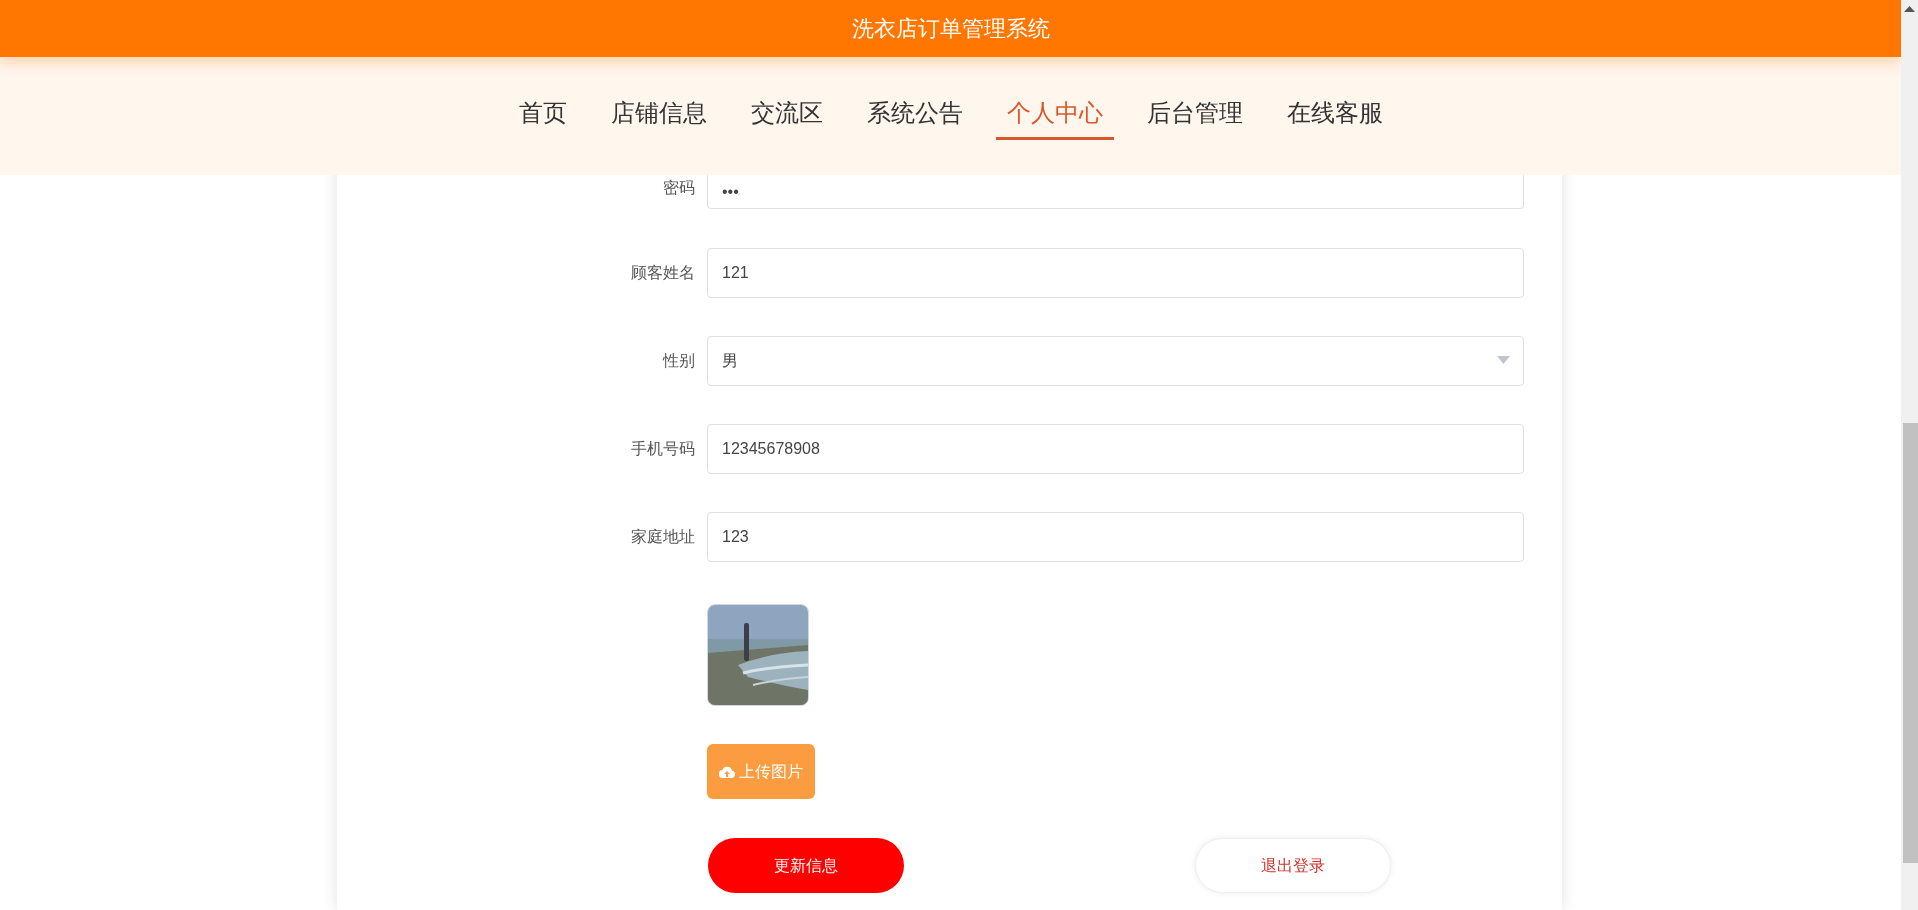  I want to click on nav-tab: 个人中心, so click(1054, 117).